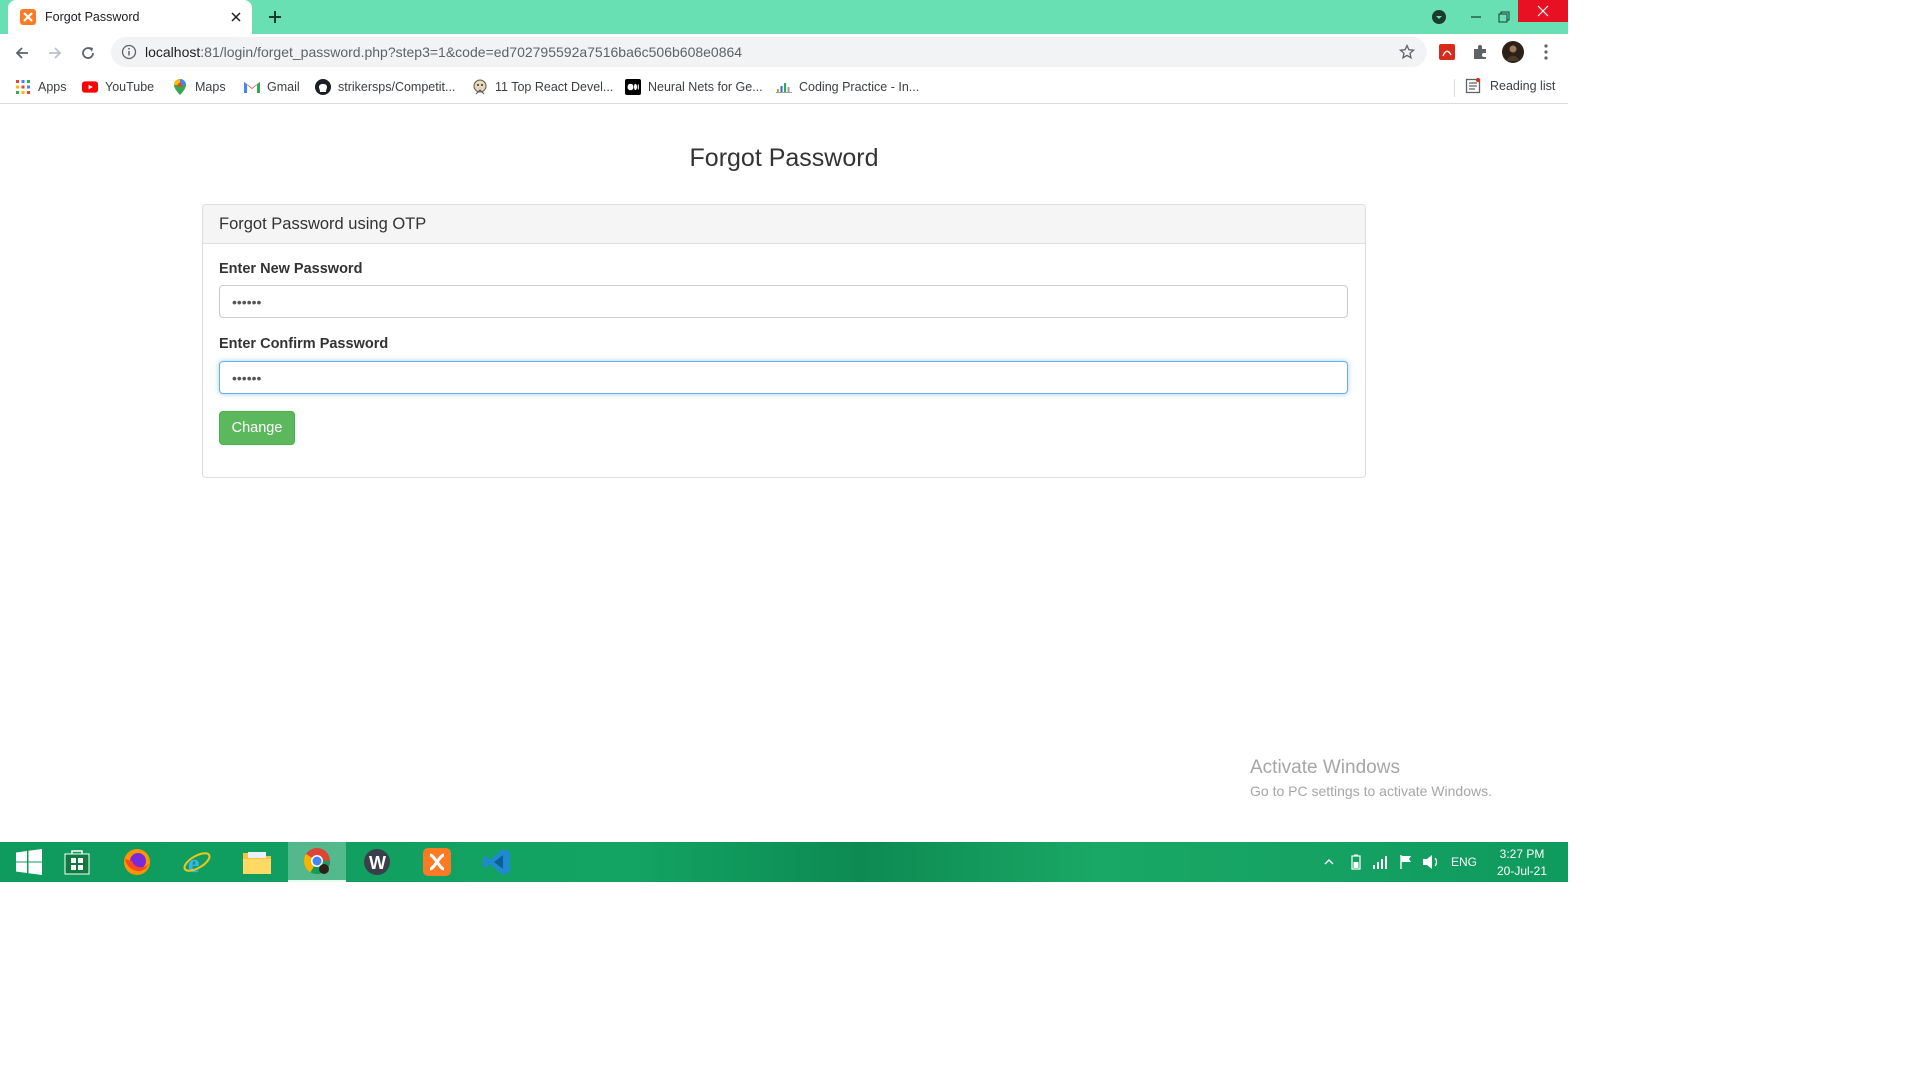  Describe the element at coordinates (77, 862) in the screenshot. I see `store-icon` at that location.